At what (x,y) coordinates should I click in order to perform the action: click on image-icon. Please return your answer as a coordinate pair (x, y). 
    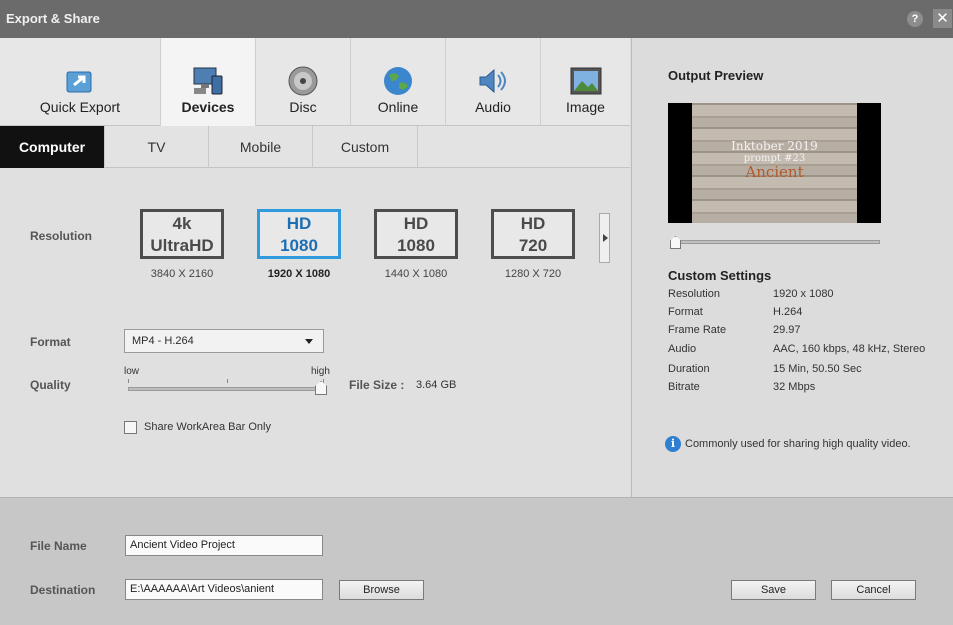
    Looking at the image, I should click on (585, 81).